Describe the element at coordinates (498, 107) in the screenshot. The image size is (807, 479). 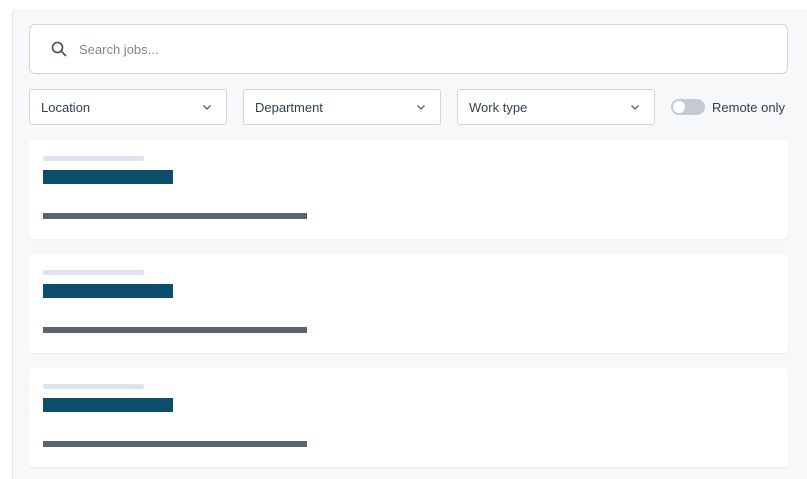
I see `work-type-select-label: Work type` at that location.